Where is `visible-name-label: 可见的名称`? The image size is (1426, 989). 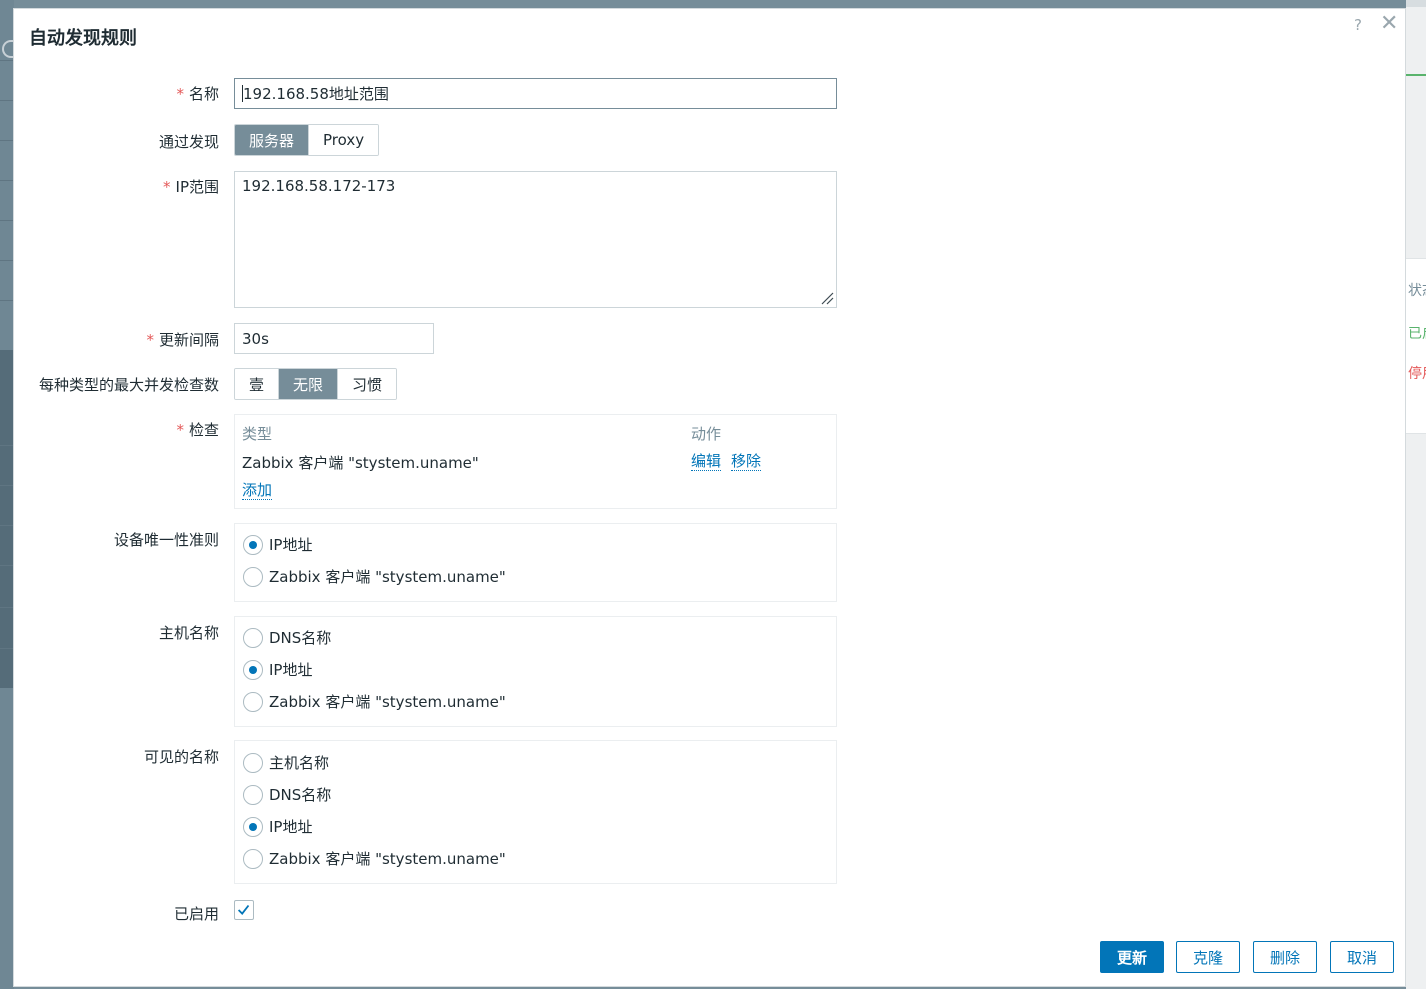 visible-name-label: 可见的名称 is located at coordinates (181, 757).